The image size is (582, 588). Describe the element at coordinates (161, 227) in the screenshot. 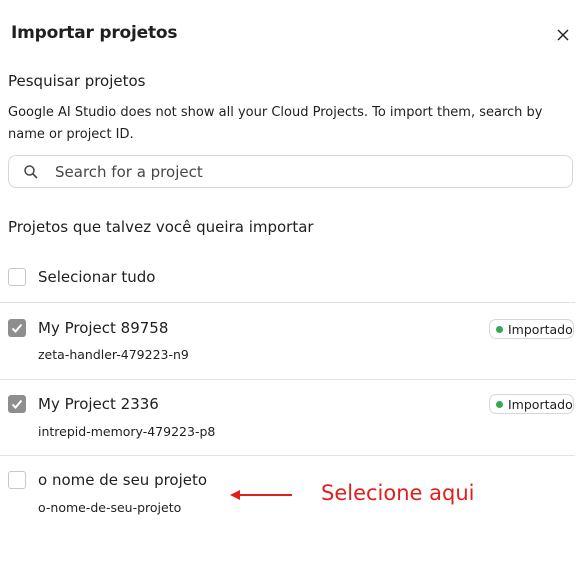

I see `suggested-section-label: Projetos que talvez você queira importar` at that location.